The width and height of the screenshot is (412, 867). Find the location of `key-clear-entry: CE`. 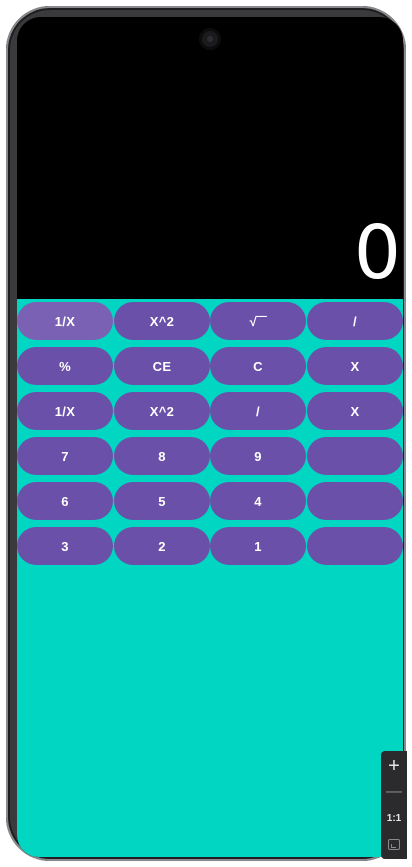

key-clear-entry: CE is located at coordinates (162, 366).